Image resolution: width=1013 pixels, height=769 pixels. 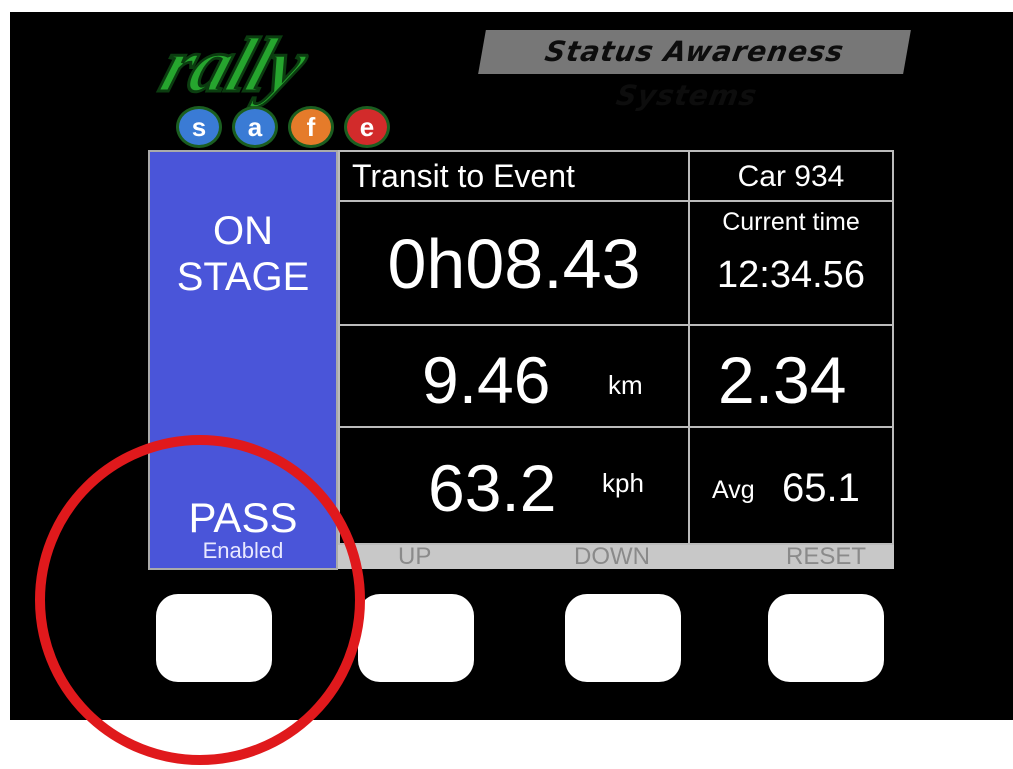 I want to click on current-time-cell: Current time 12:34.56, so click(x=791, y=263).